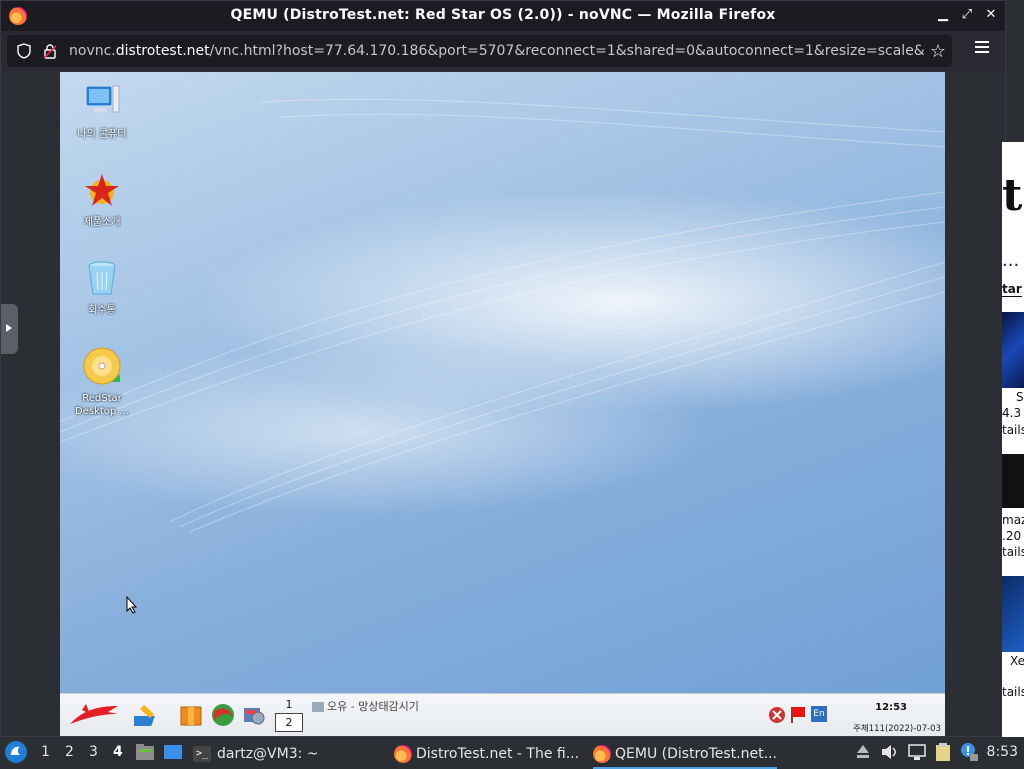 Image resolution: width=1024 pixels, height=769 pixels. Describe the element at coordinates (943, 15) in the screenshot. I see `minimize-button: ▁` at that location.